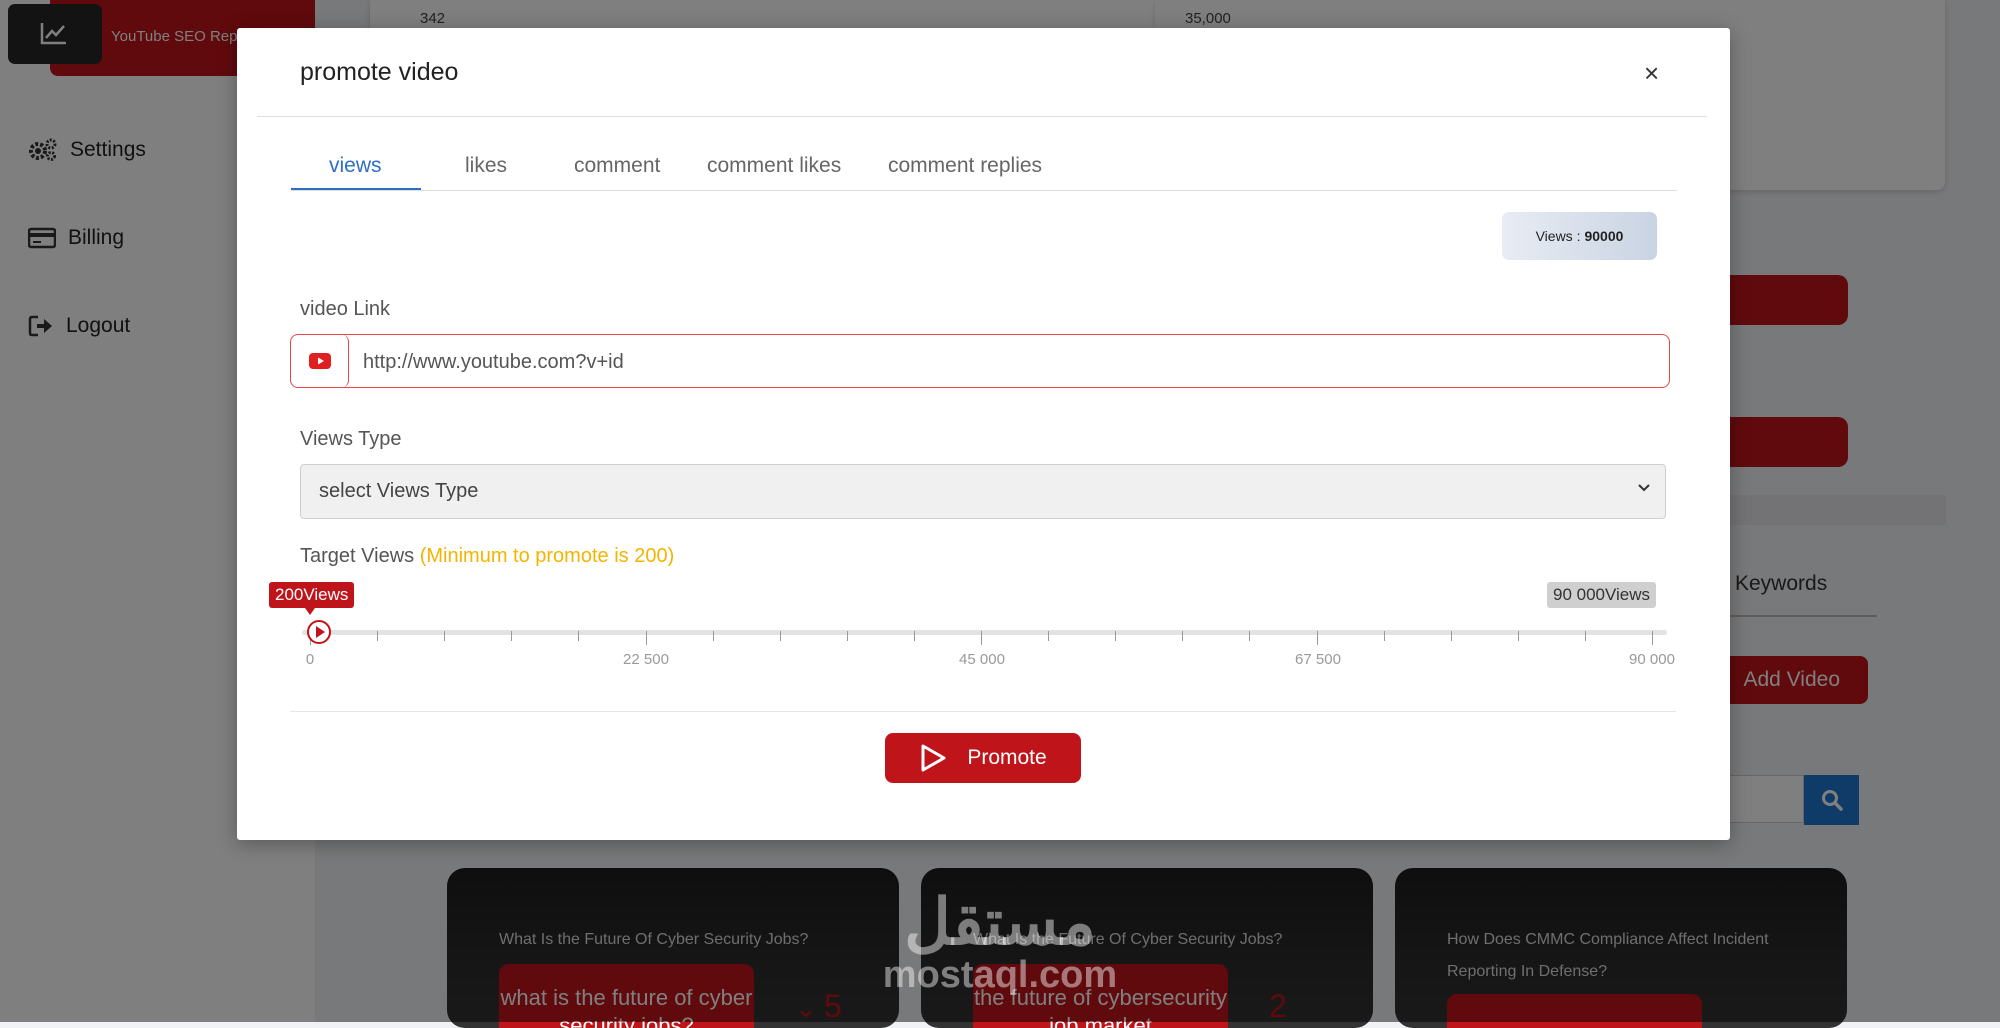  I want to click on tick-label-2: 45 000, so click(982, 659).